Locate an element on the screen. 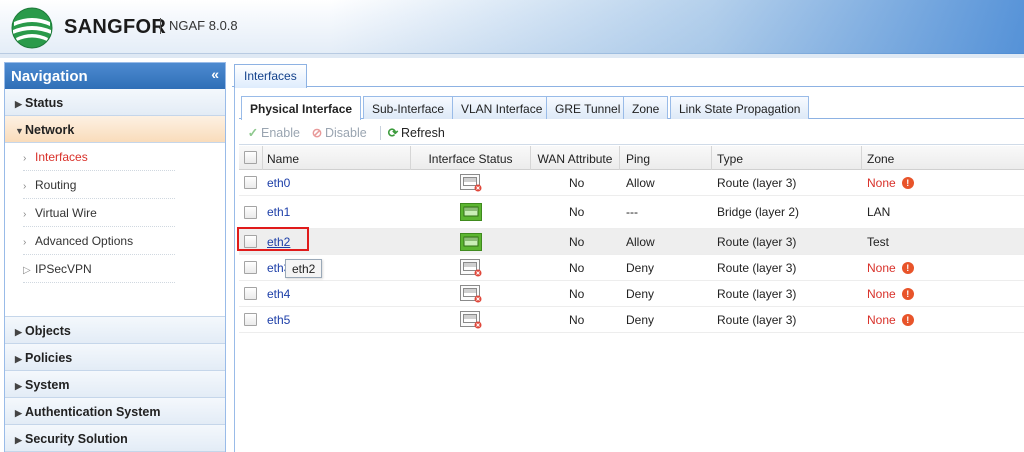 The image size is (1024, 452). ping-cell: Allow is located at coordinates (640, 241).